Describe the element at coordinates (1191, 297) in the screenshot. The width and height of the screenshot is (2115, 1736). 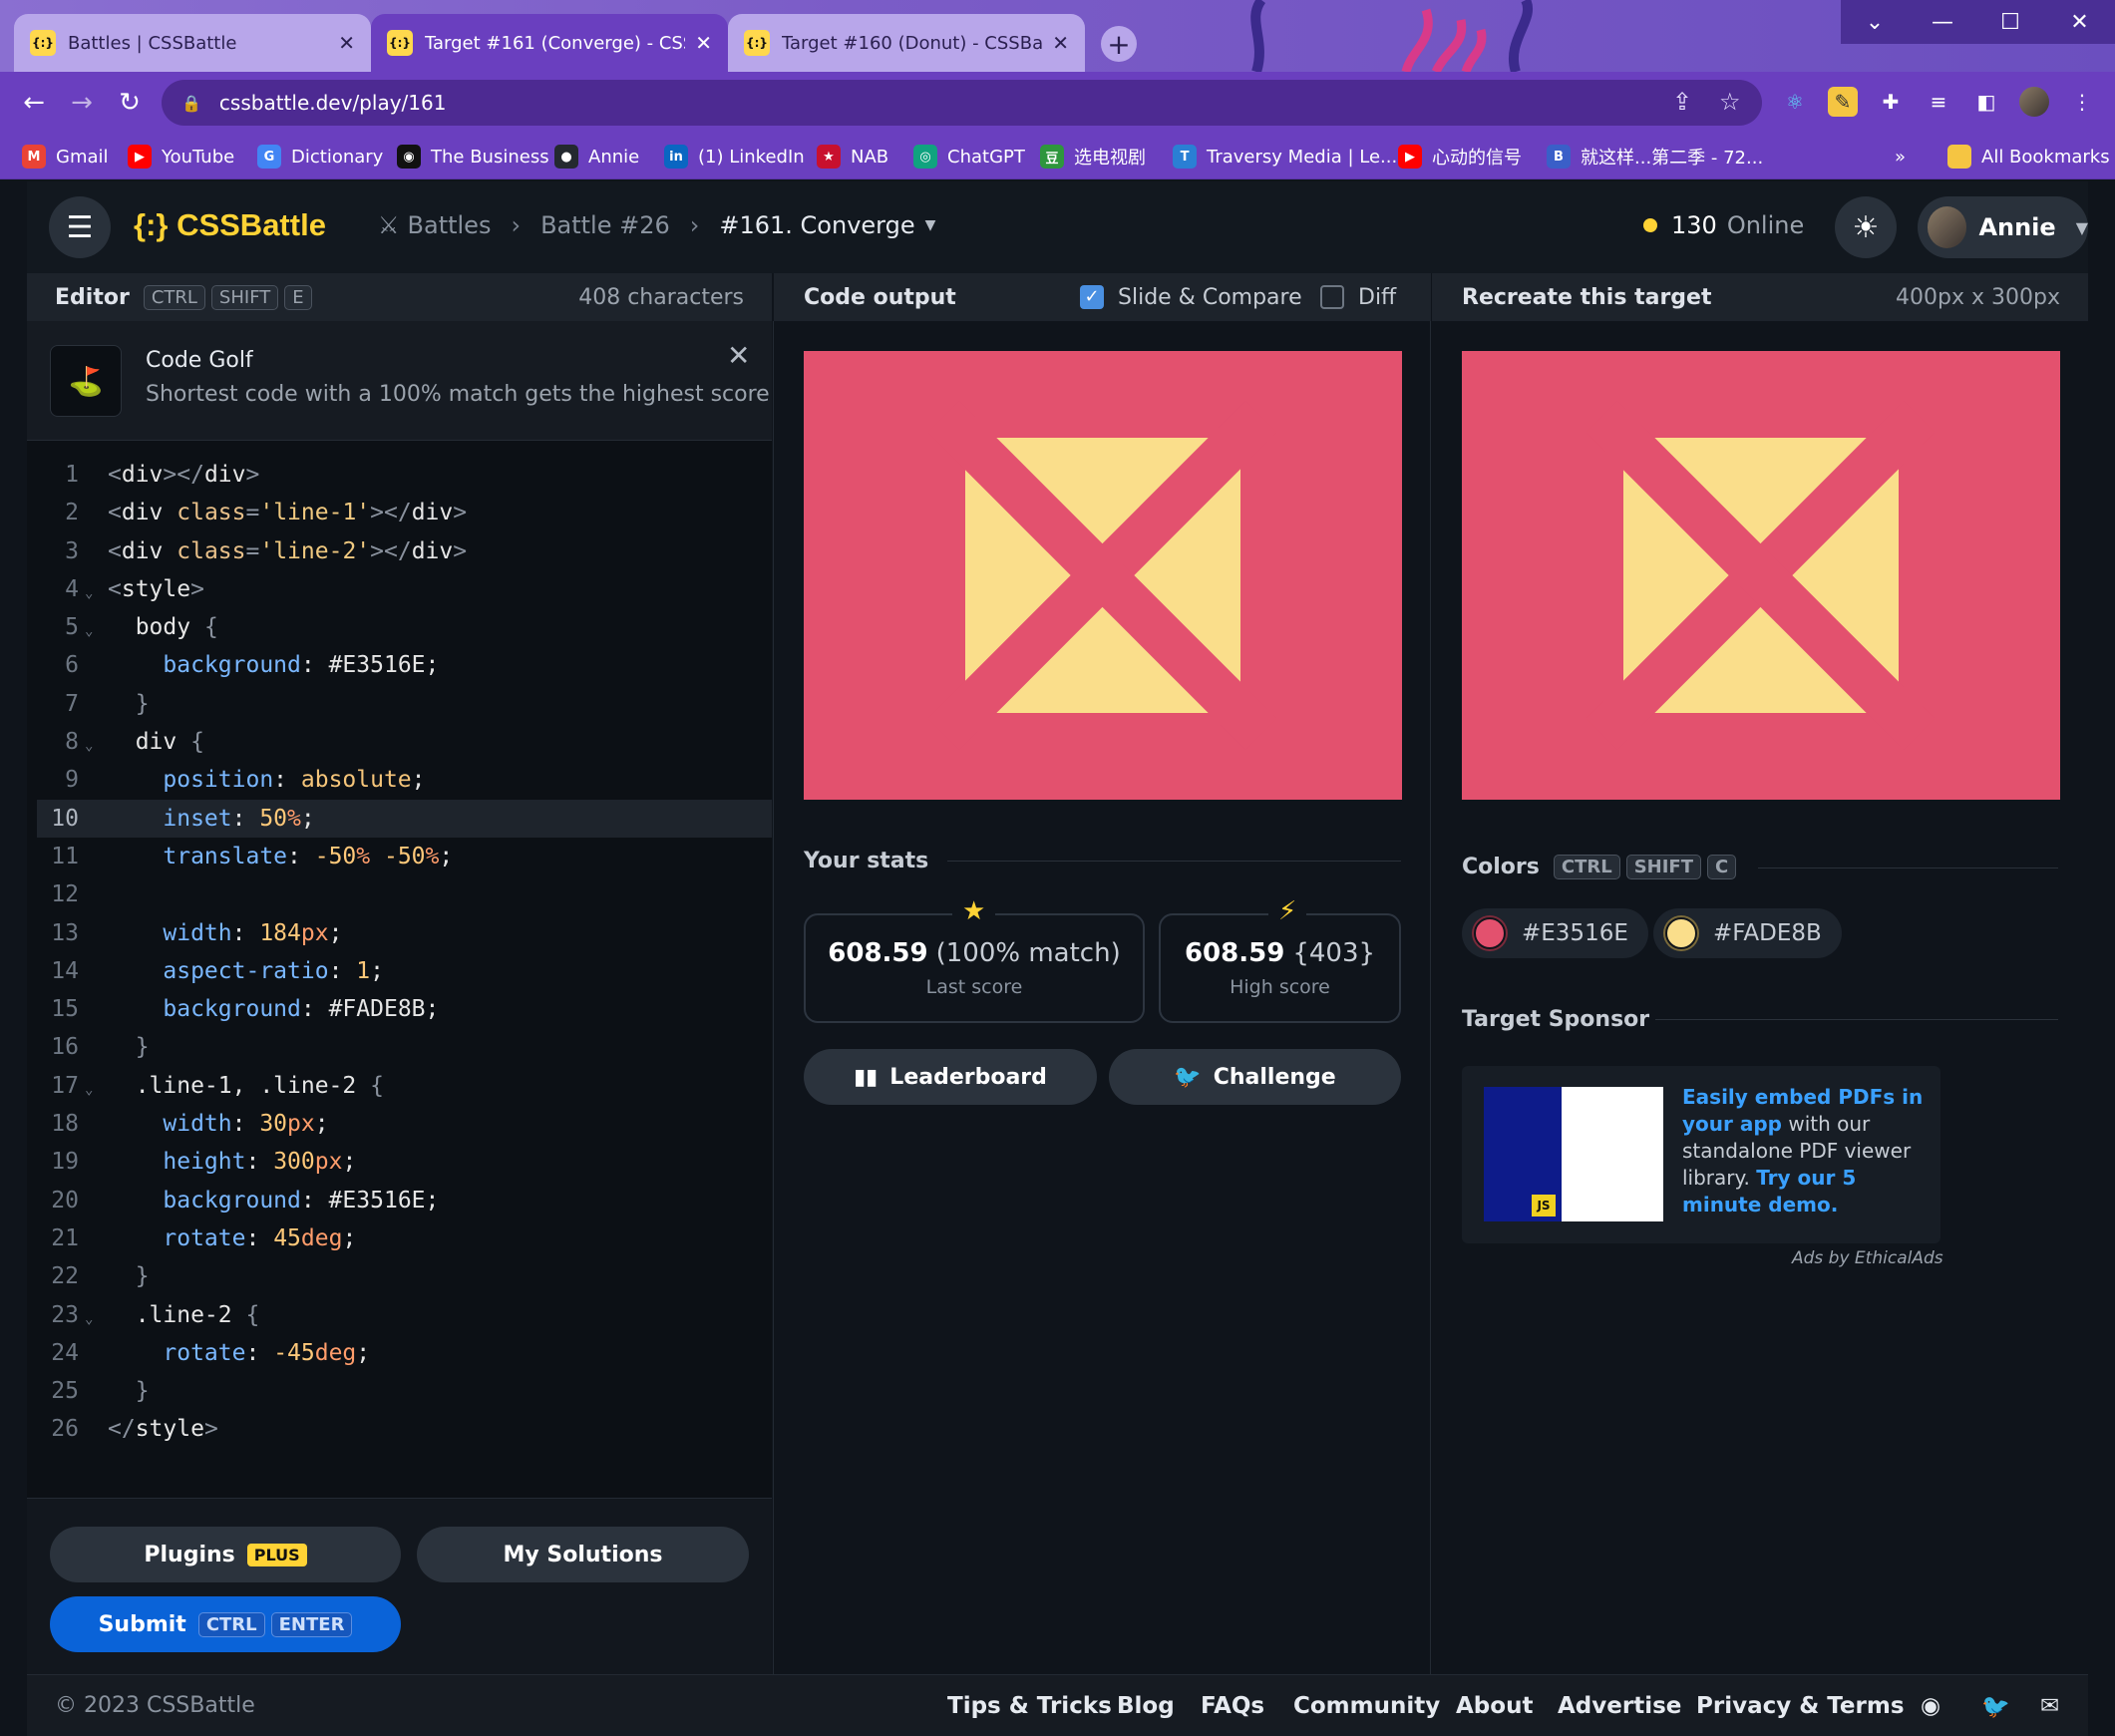
I see `slide-compare-toggle: ✓ Slide & Compare` at that location.